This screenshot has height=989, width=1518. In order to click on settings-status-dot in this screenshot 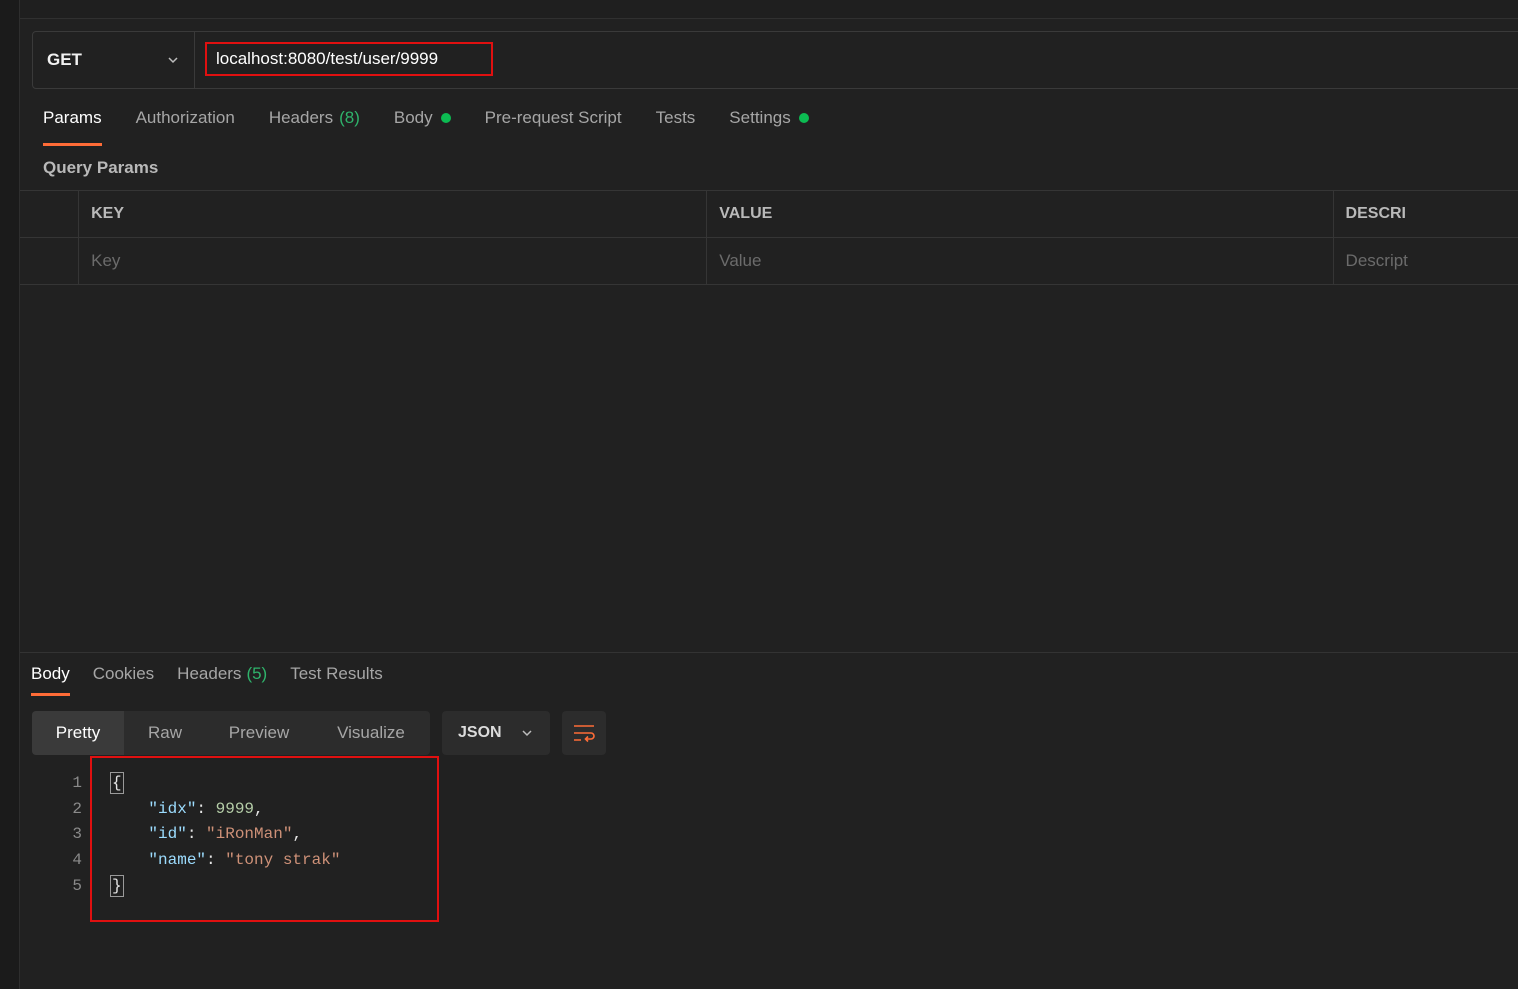, I will do `click(803, 118)`.